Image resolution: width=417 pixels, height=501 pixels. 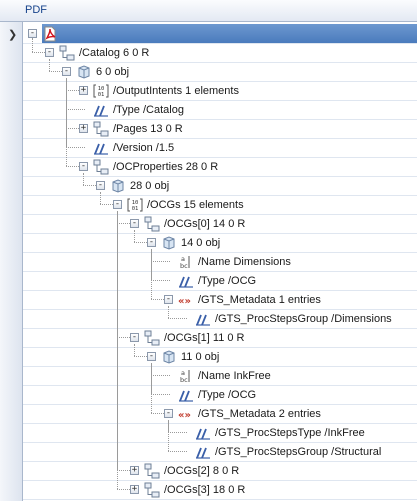 I want to click on tree-node-label: /OCGs[3] 18 0 R, so click(x=205, y=489).